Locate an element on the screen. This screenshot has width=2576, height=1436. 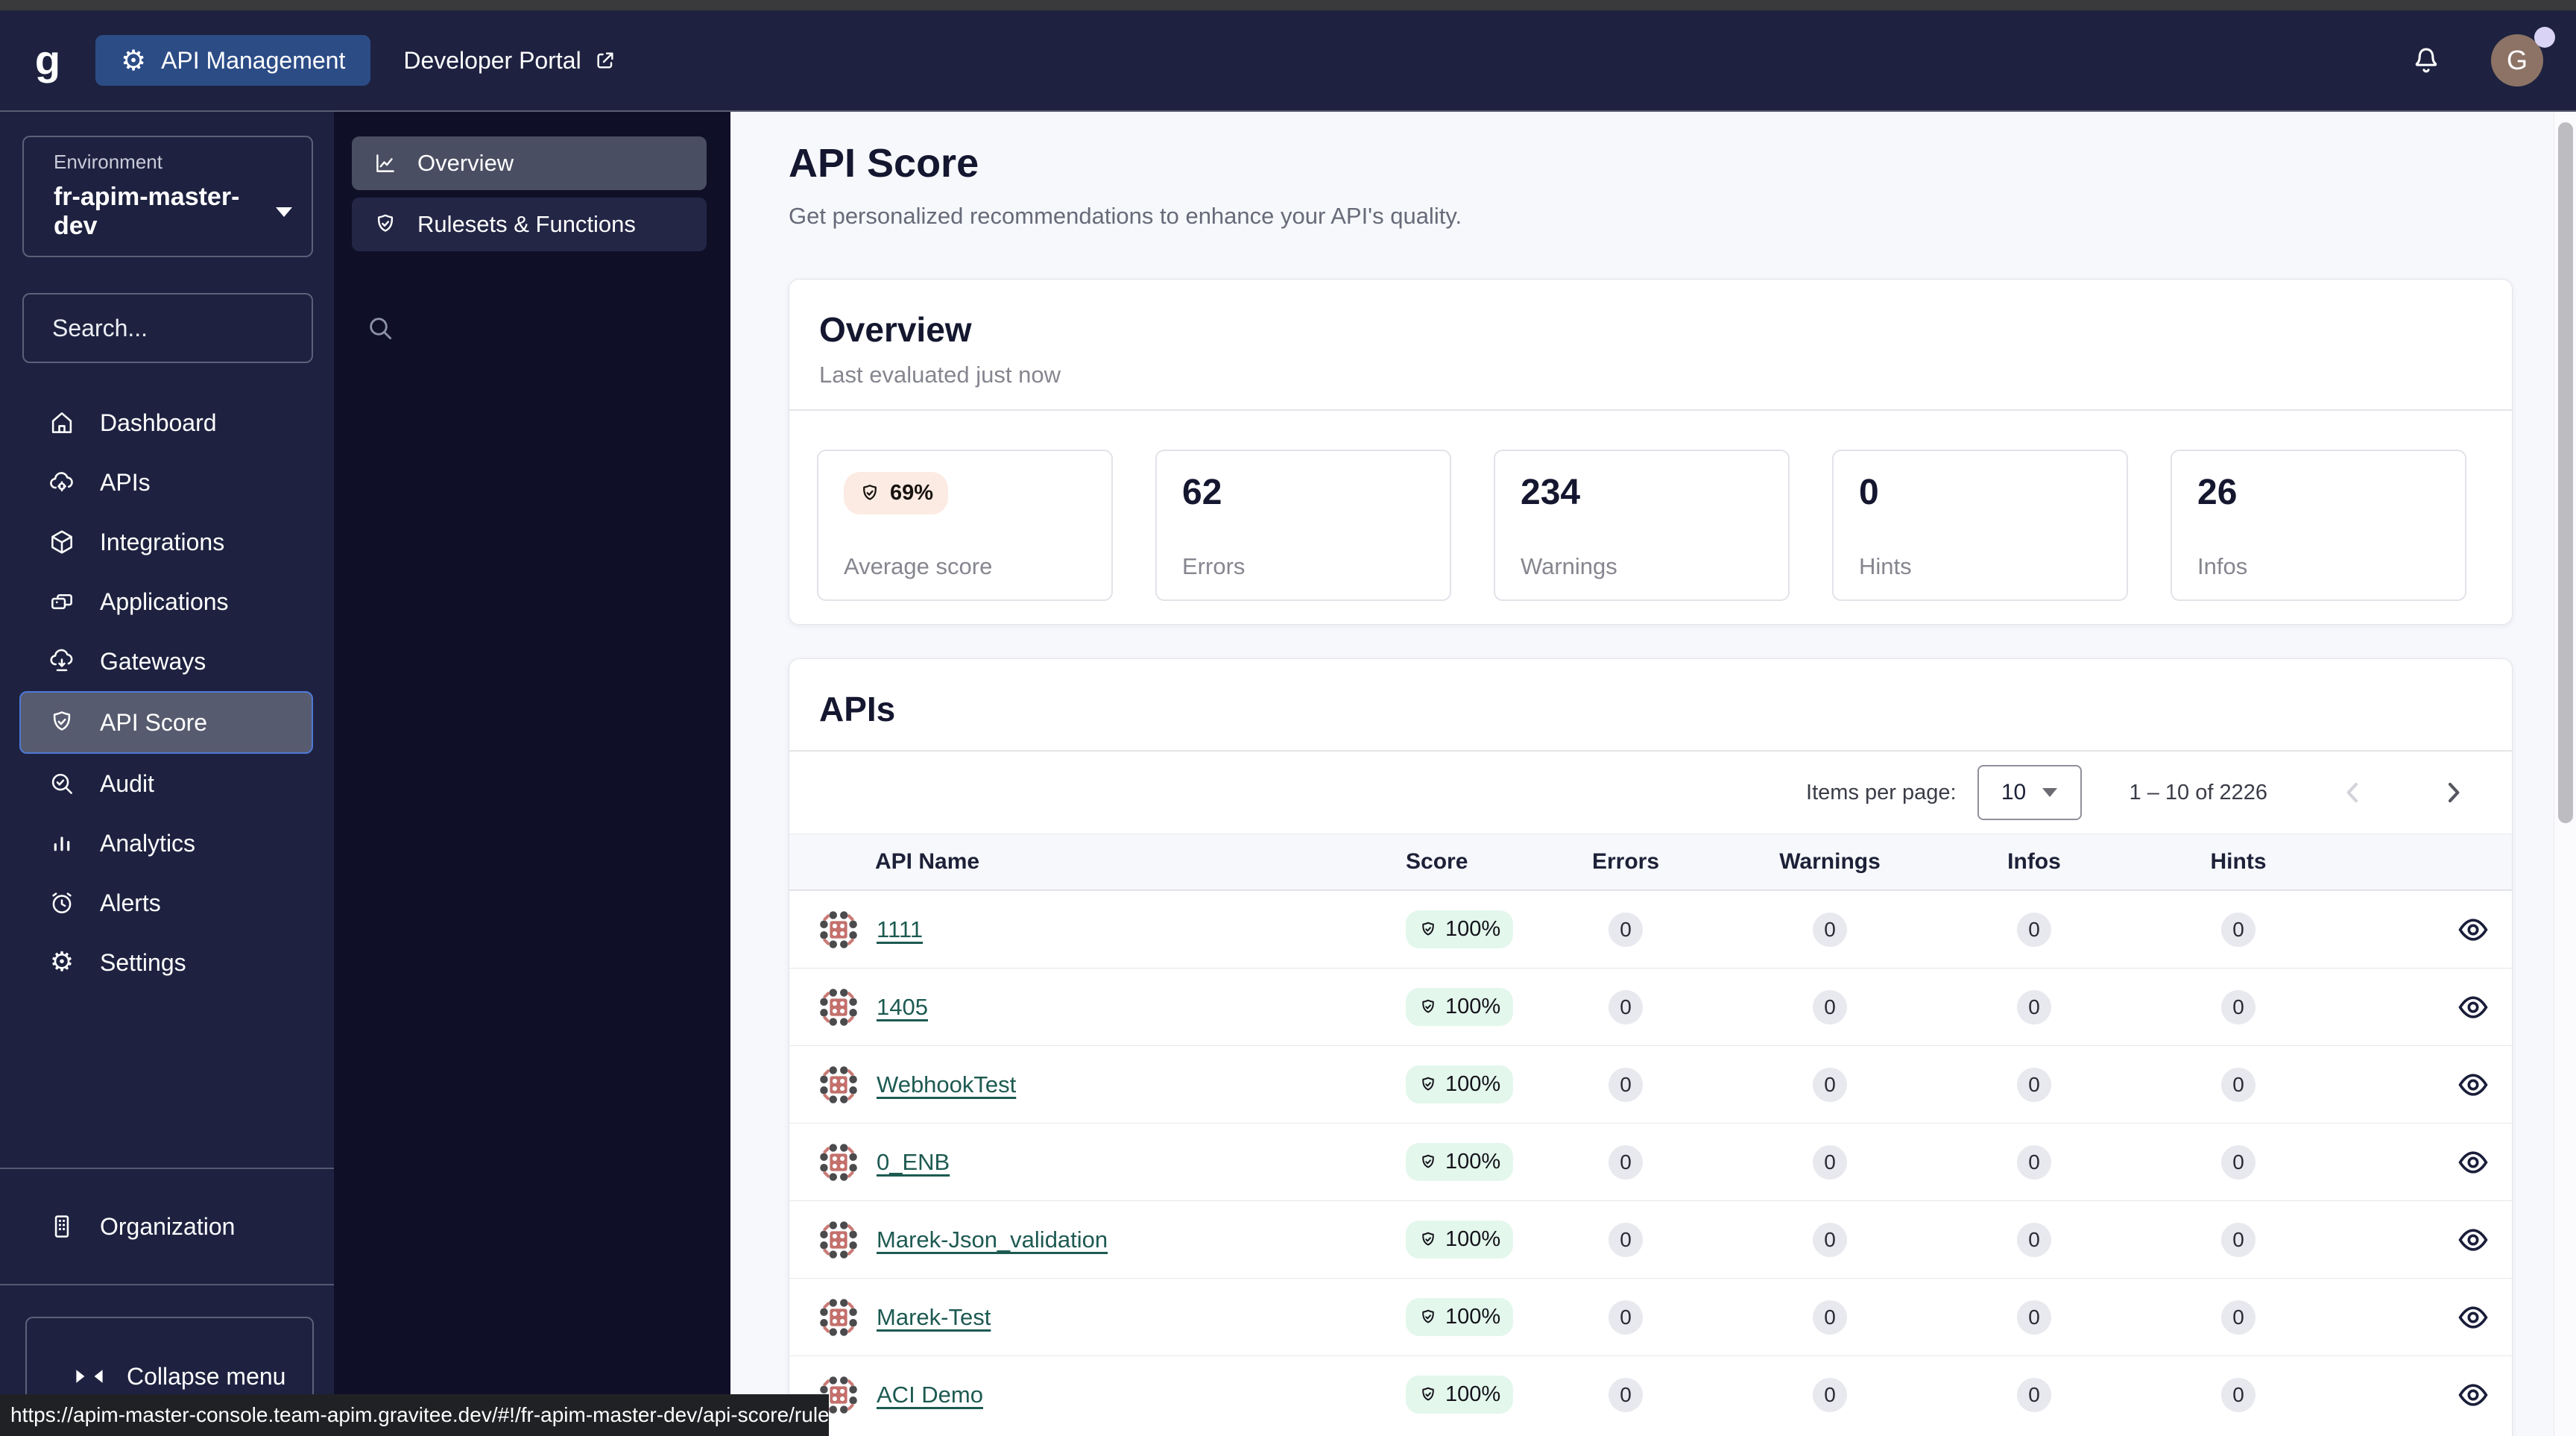
notifications-bell-icon is located at coordinates (2426, 60).